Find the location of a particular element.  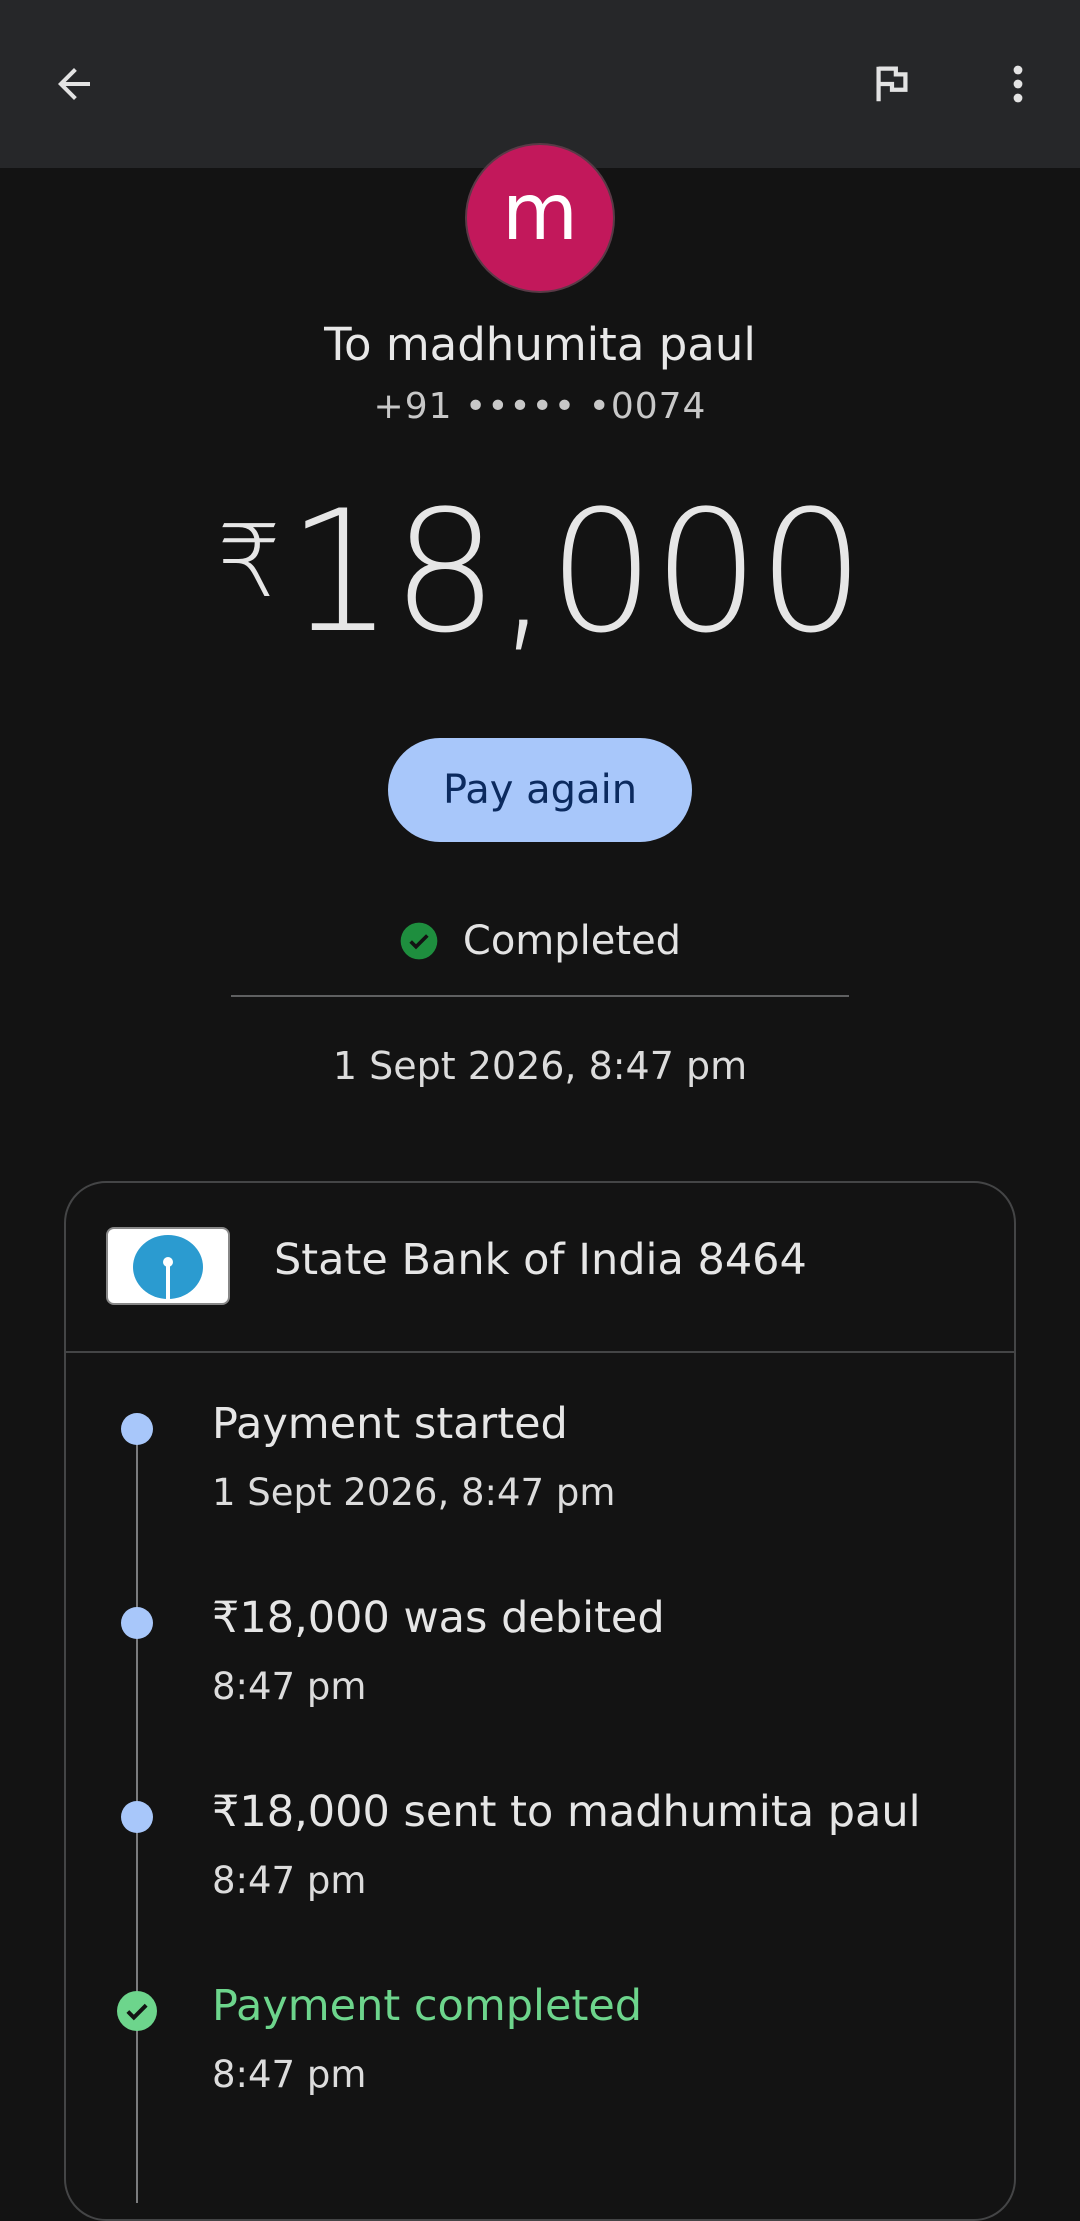

pay-again-button: Pay again is located at coordinates (540, 790).